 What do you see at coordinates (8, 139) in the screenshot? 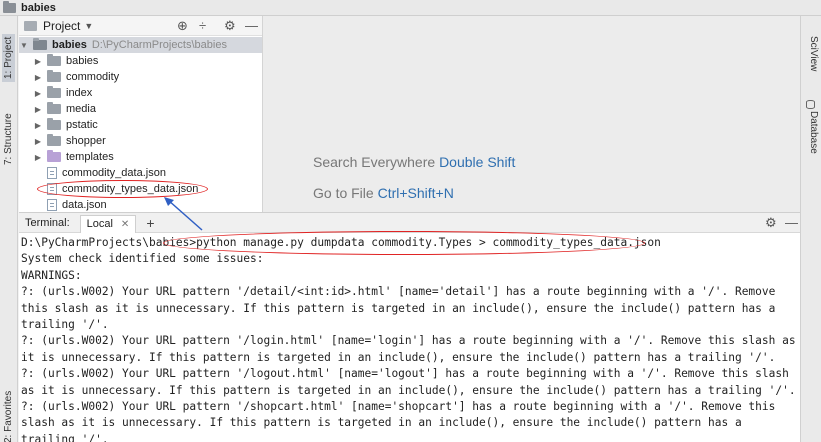
I see `structure-tool-tab: 7: Structure` at bounding box center [8, 139].